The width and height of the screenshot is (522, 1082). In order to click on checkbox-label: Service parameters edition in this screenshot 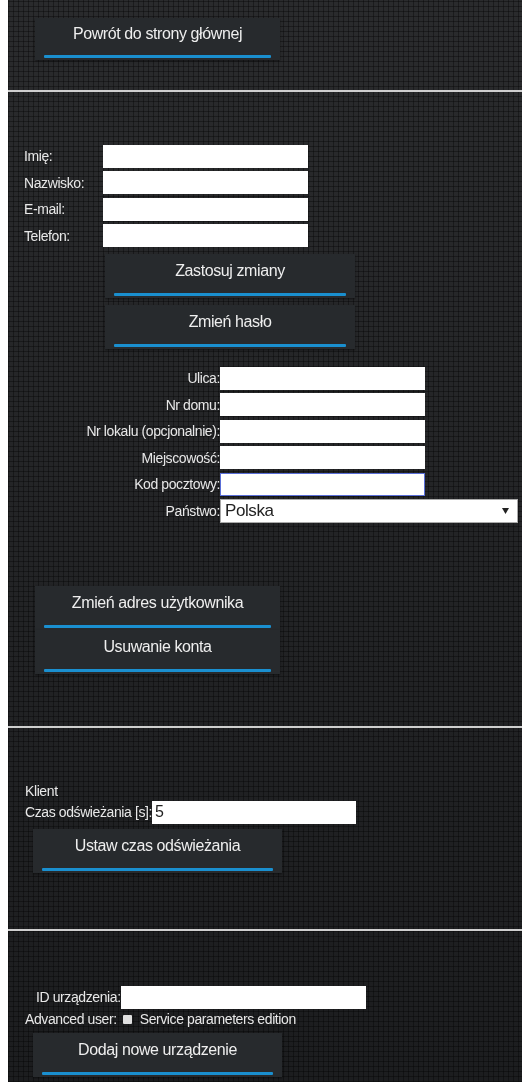, I will do `click(217, 1019)`.